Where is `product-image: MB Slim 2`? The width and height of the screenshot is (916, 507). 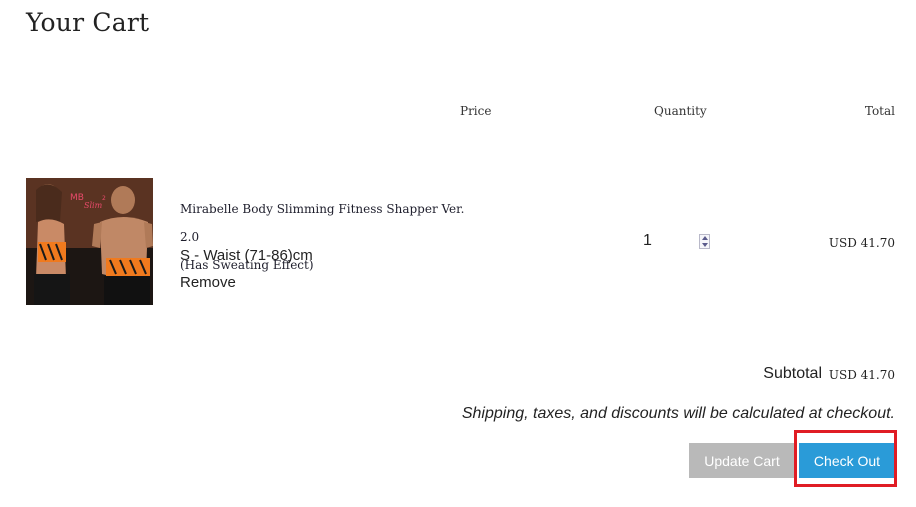 product-image: MB Slim 2 is located at coordinates (89, 241).